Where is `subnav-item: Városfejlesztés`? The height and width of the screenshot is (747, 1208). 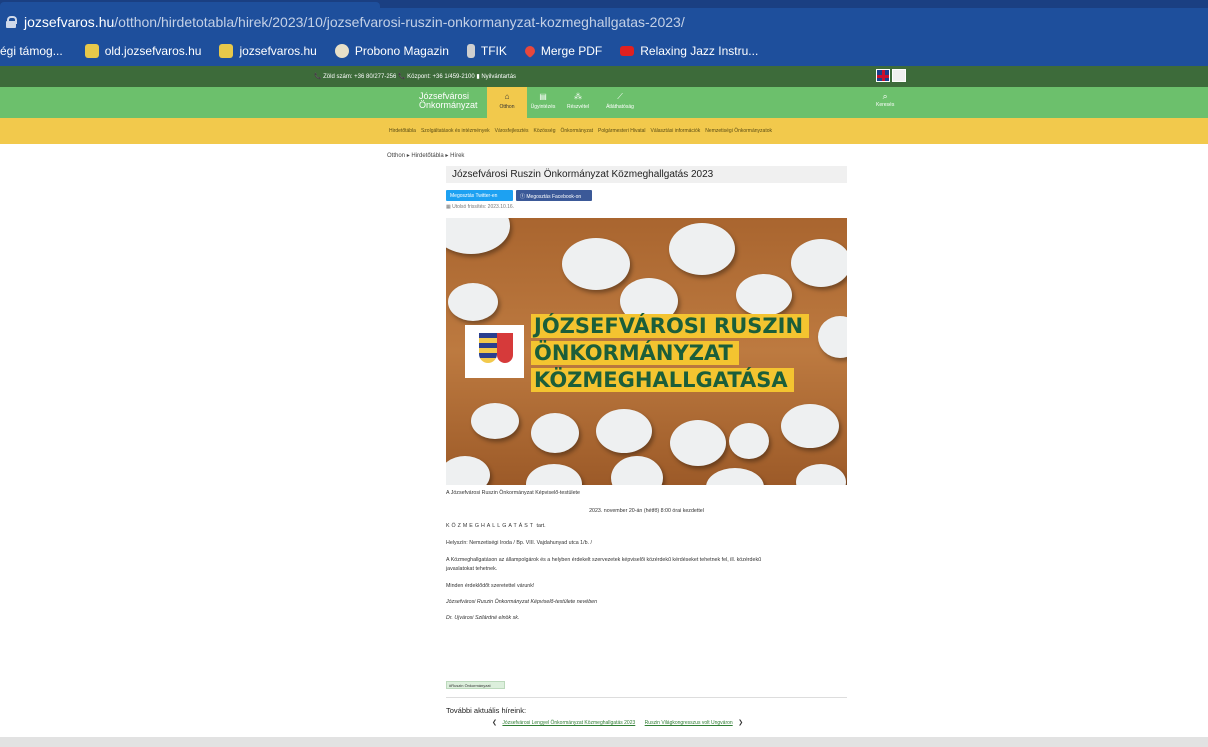
subnav-item: Városfejlesztés is located at coordinates (512, 131).